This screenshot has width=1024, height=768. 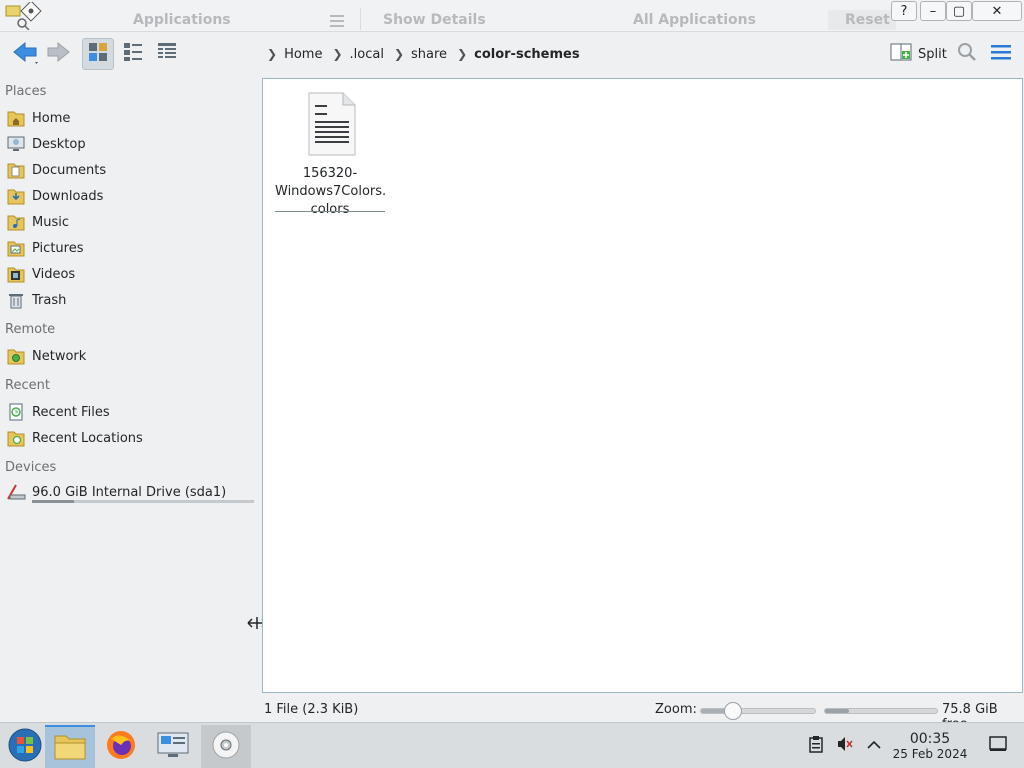 I want to click on drive-usage-fill, so click(x=53, y=501).